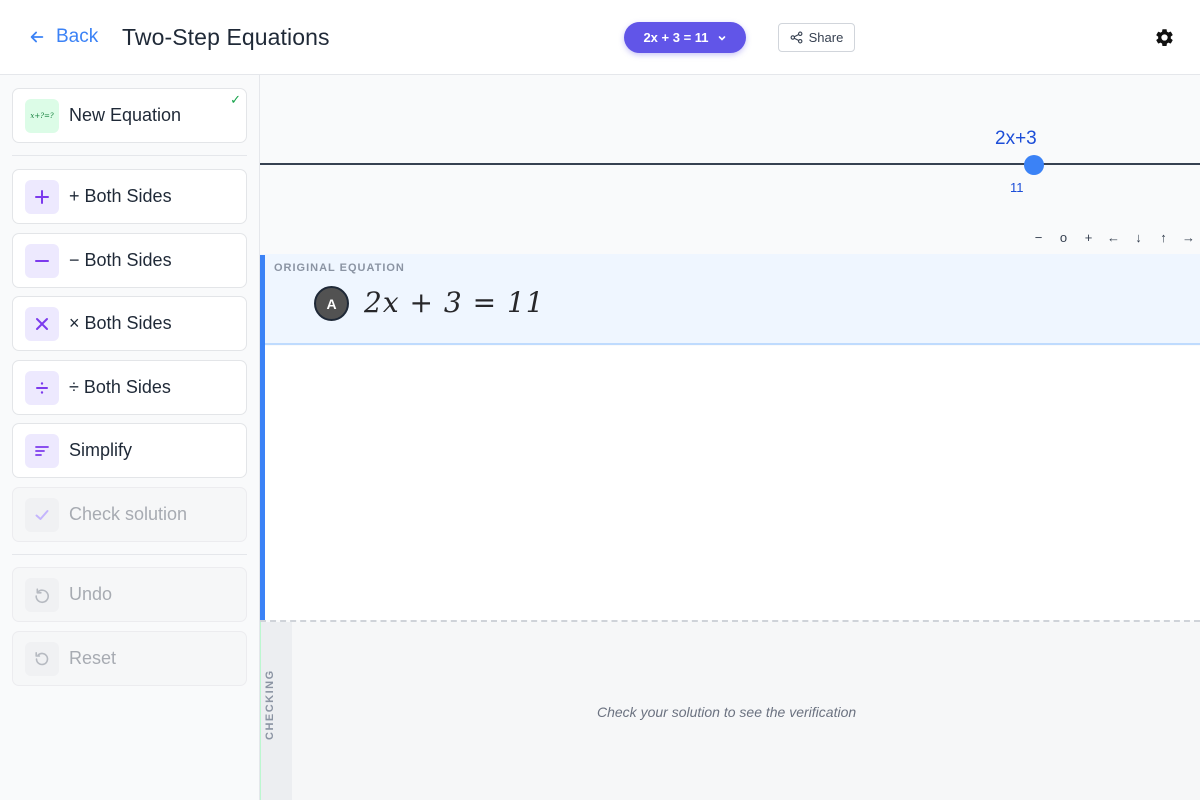 The width and height of the screenshot is (1200, 800). I want to click on done-check-icon: ✓, so click(235, 99).